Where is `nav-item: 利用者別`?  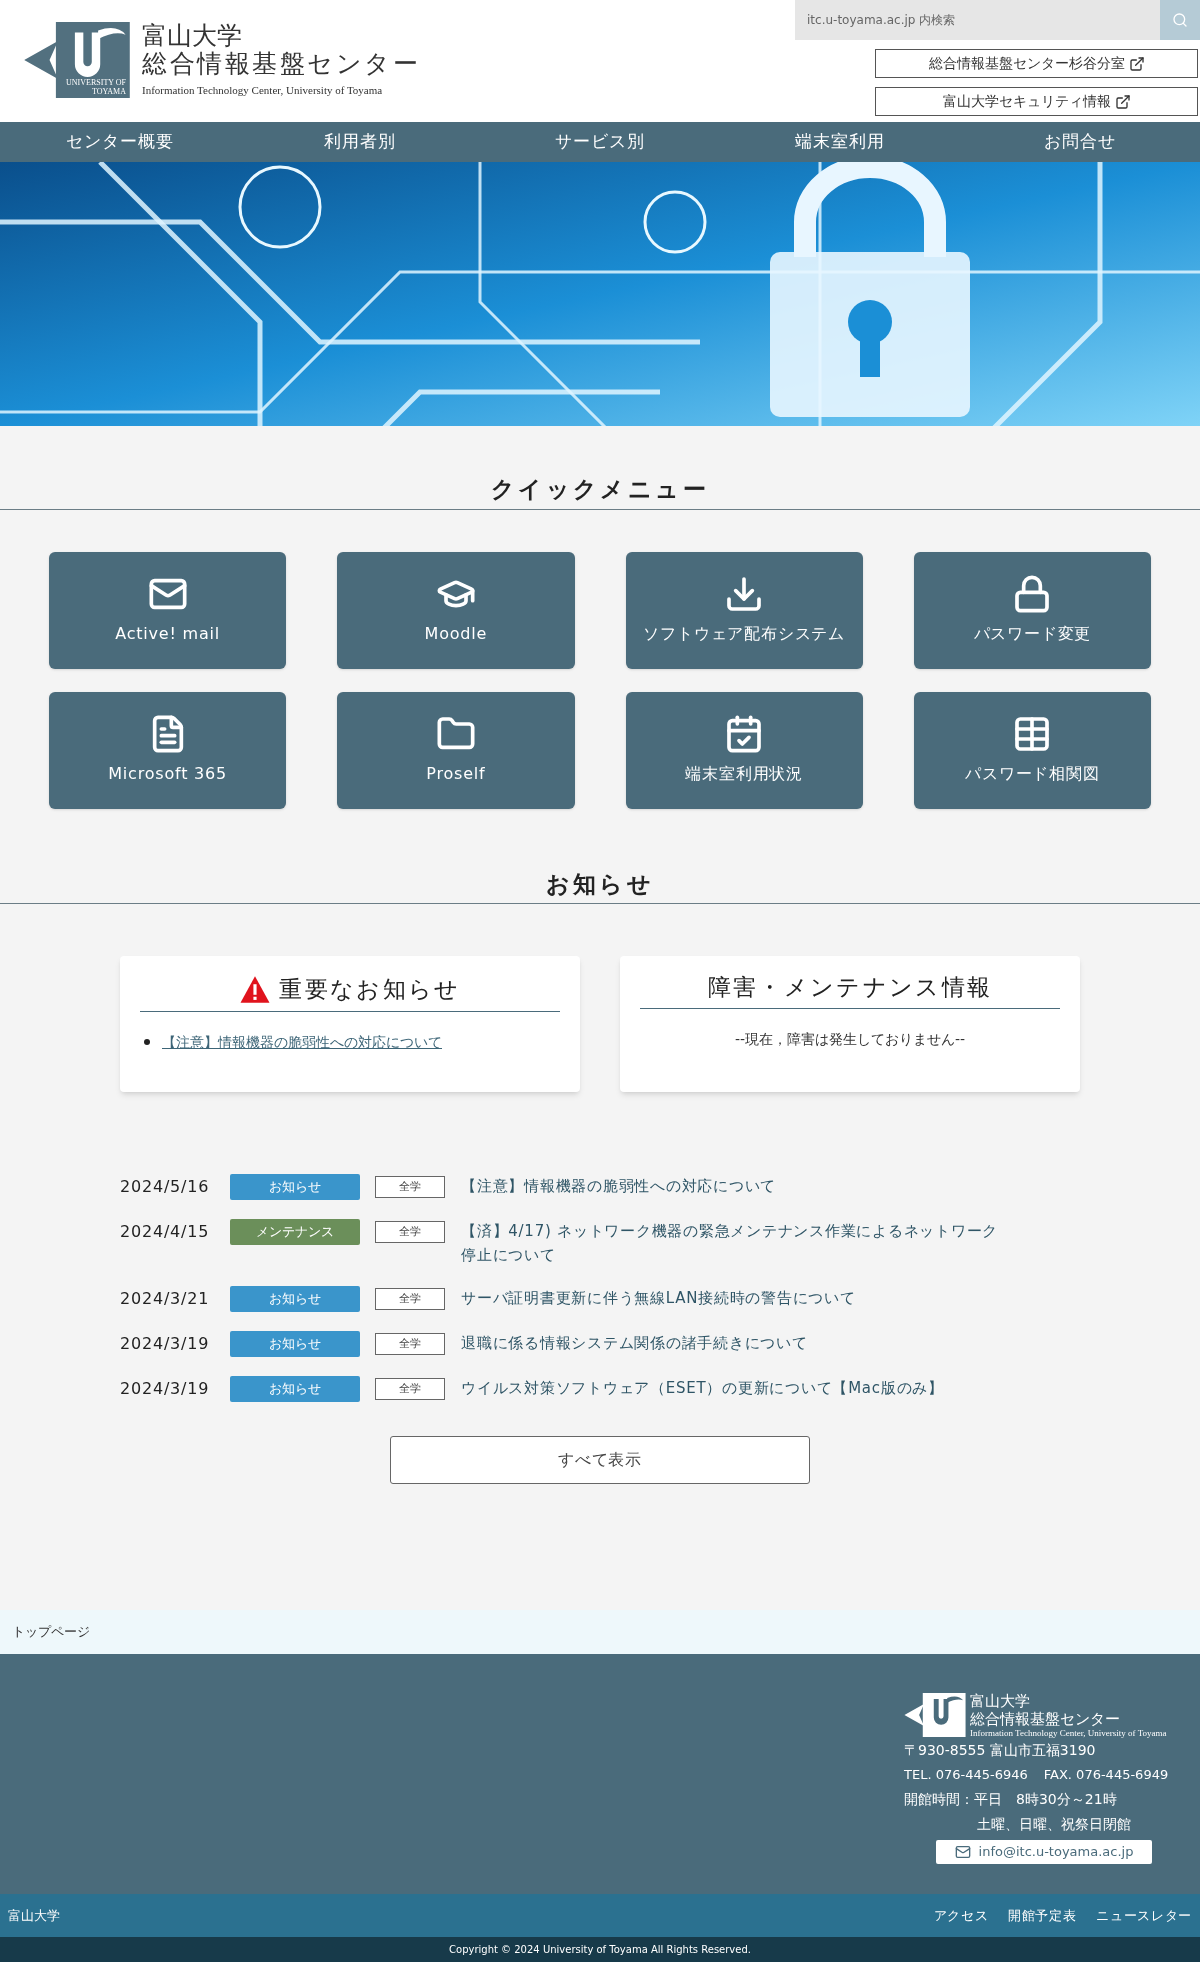 nav-item: 利用者別 is located at coordinates (360, 142).